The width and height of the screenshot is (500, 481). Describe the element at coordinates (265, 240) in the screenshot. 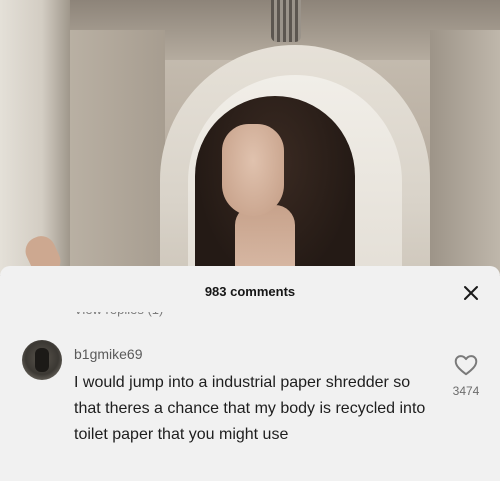

I see `person-neck` at that location.